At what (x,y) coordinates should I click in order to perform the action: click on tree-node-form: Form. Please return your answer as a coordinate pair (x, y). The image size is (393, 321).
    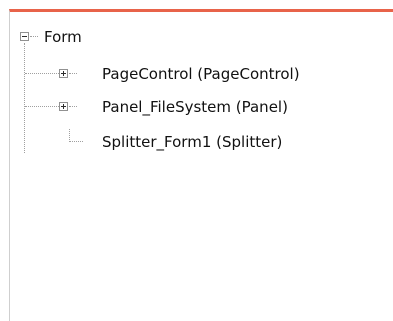
    Looking at the image, I should click on (110, 37).